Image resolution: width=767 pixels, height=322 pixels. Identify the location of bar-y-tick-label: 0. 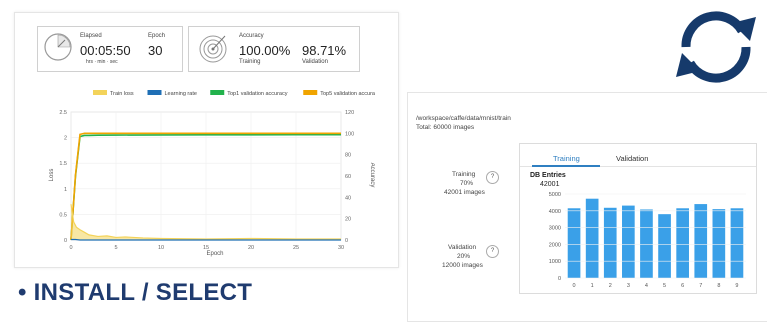
(559, 279).